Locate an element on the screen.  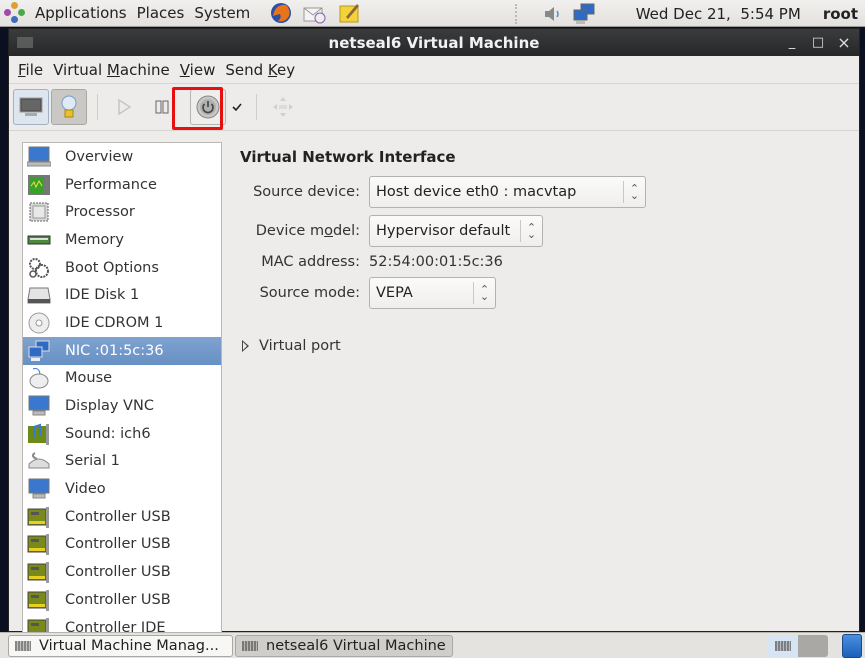
hardware-list-item: IDE Disk 1 is located at coordinates (122, 295).